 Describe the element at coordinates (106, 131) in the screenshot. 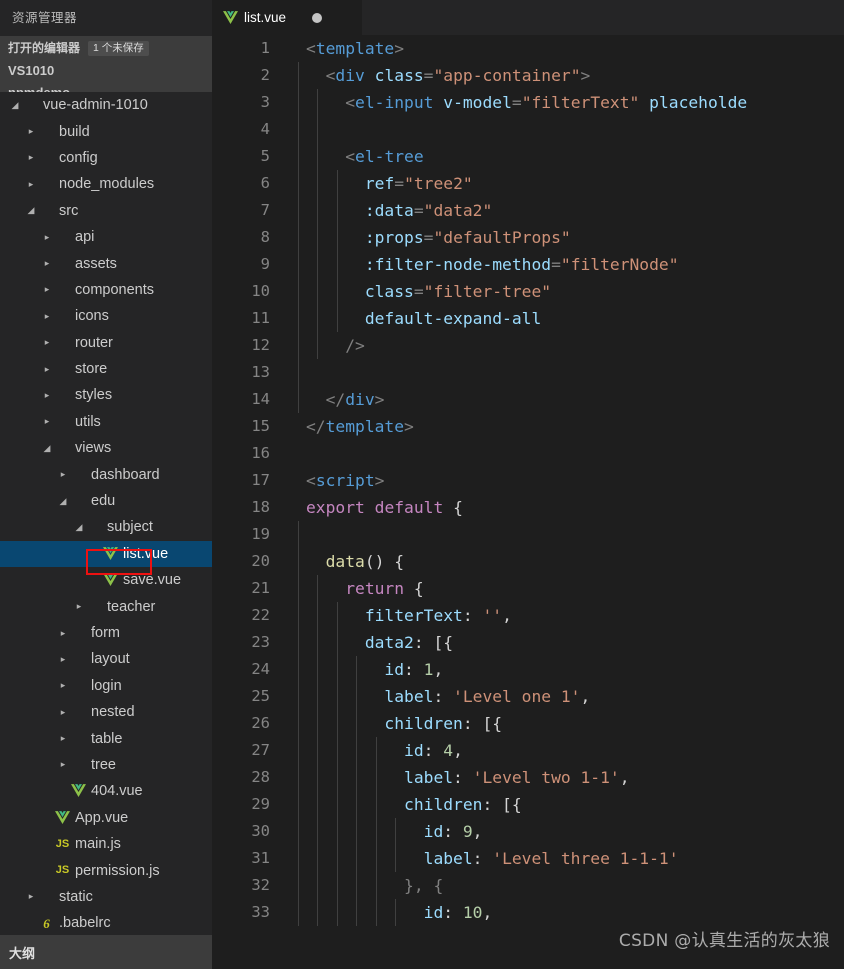

I see `tree-item-build: ▸ build` at that location.